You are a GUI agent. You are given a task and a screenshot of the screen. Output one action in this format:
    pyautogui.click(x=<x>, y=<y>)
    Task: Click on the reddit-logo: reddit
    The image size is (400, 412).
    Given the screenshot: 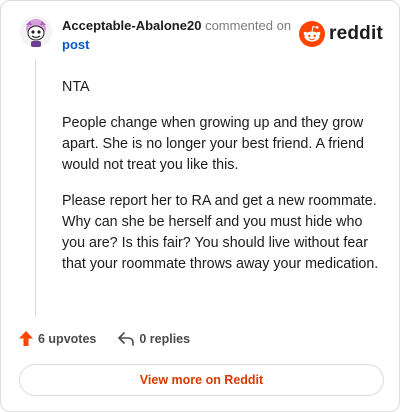 What is the action you would take?
    pyautogui.click(x=341, y=34)
    